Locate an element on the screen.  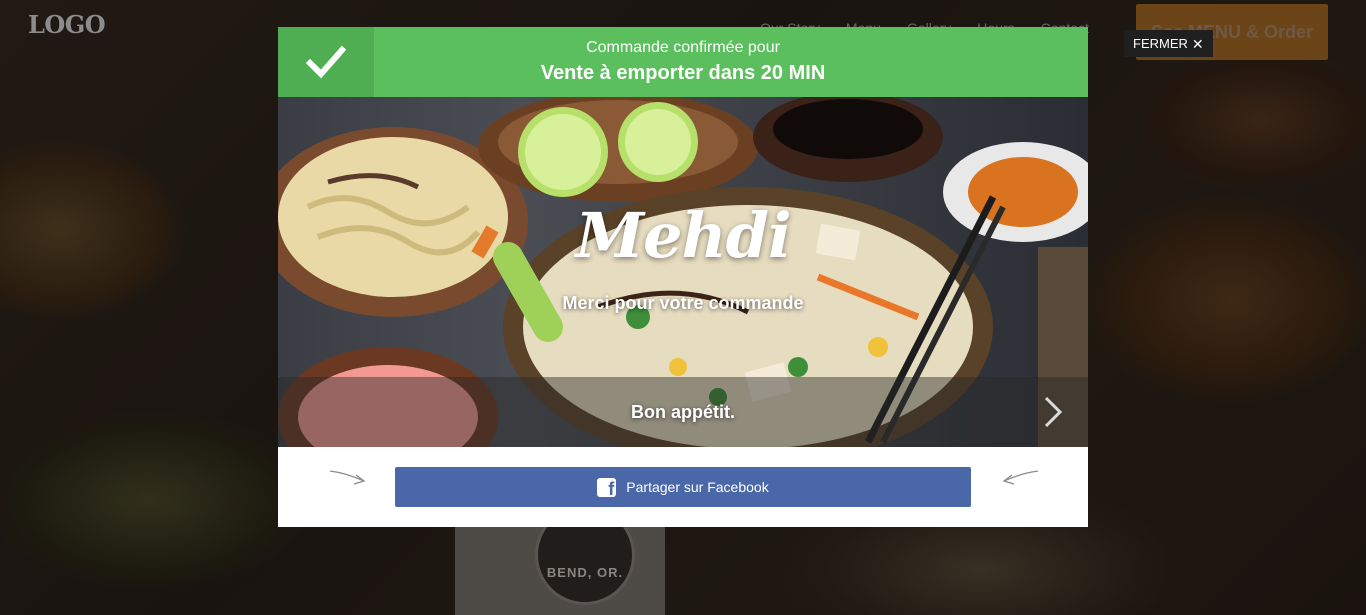
close-icon: ✕ is located at coordinates (1197, 43).